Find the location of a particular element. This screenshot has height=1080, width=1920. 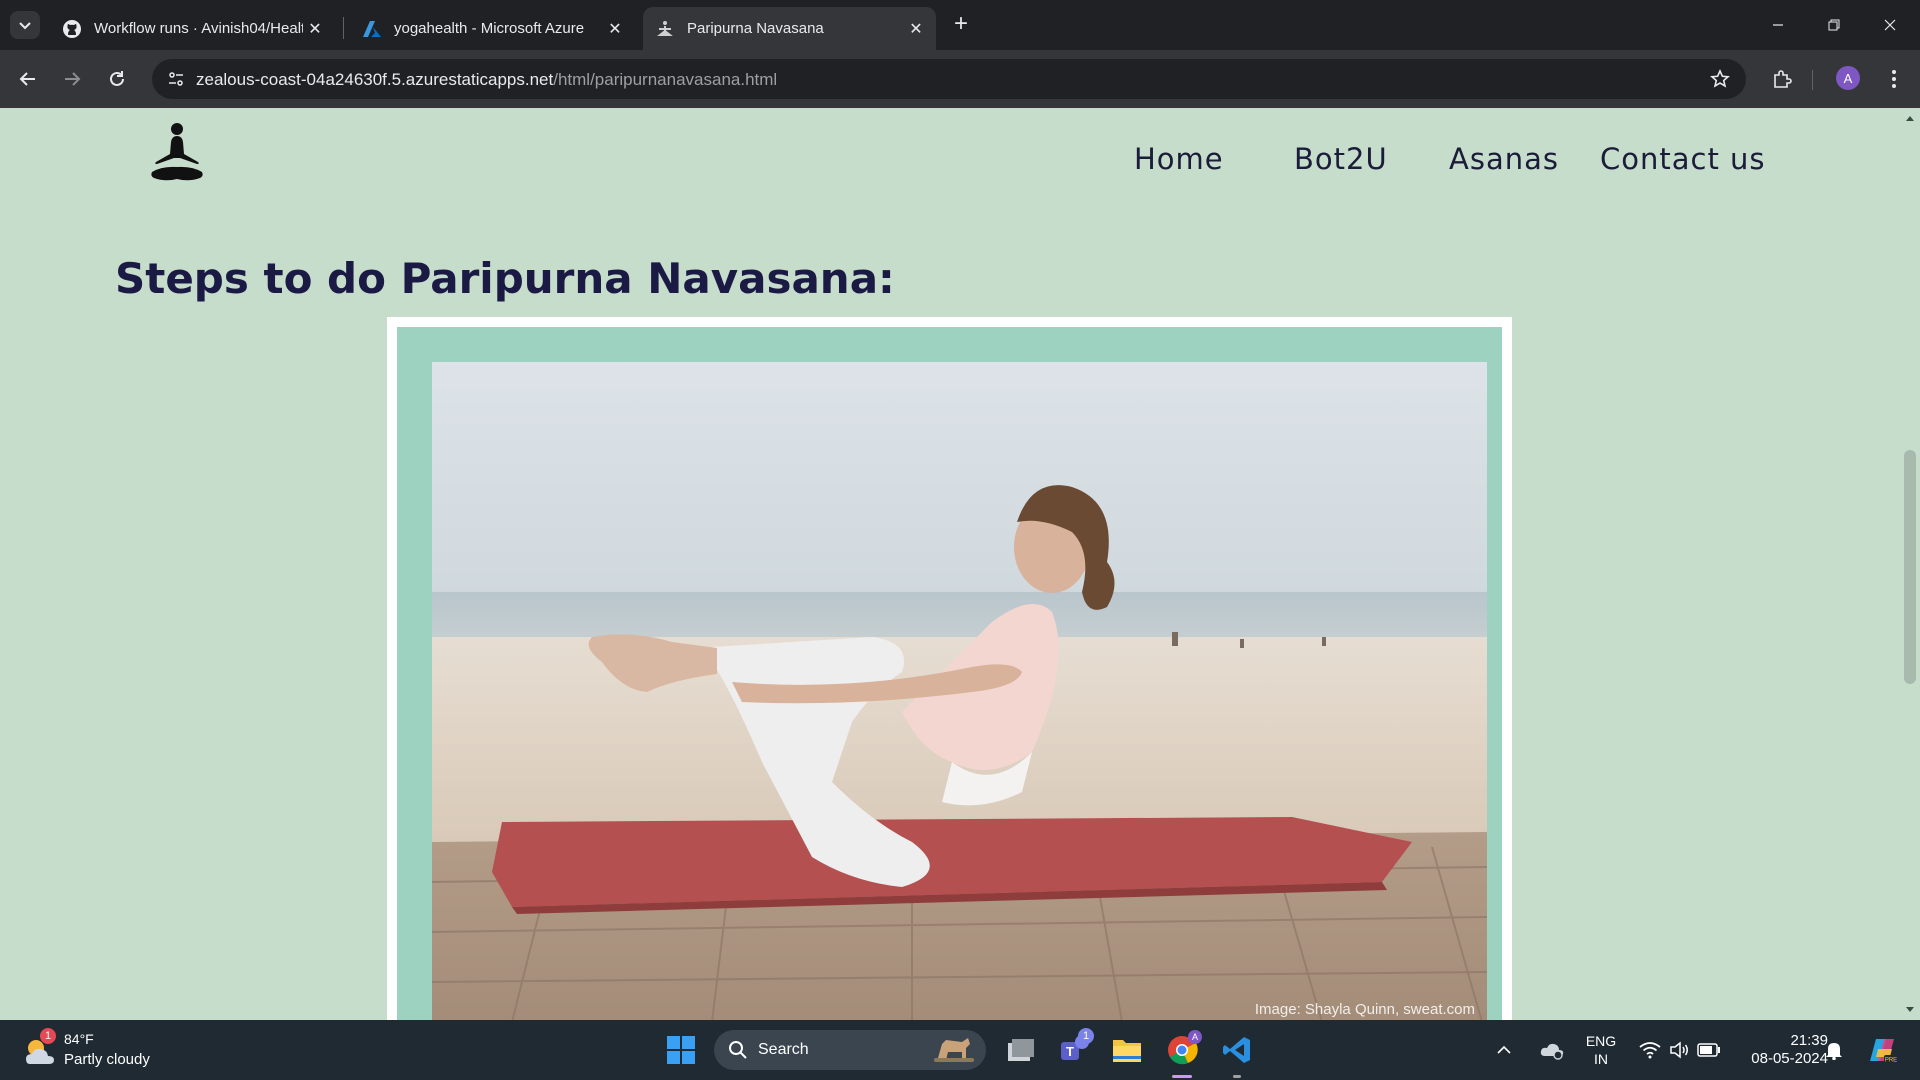

show-hidden-icons is located at coordinates (1504, 1050).